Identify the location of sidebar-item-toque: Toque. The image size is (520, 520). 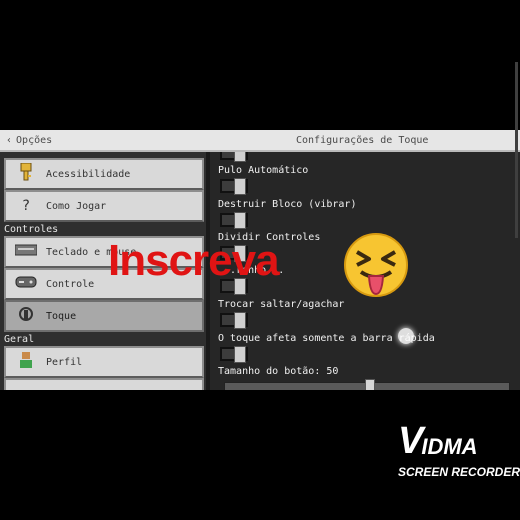
(104, 316).